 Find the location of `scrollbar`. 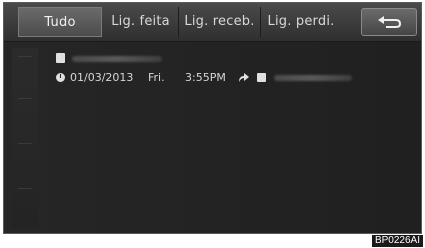

scrollbar is located at coordinates (25, 138).